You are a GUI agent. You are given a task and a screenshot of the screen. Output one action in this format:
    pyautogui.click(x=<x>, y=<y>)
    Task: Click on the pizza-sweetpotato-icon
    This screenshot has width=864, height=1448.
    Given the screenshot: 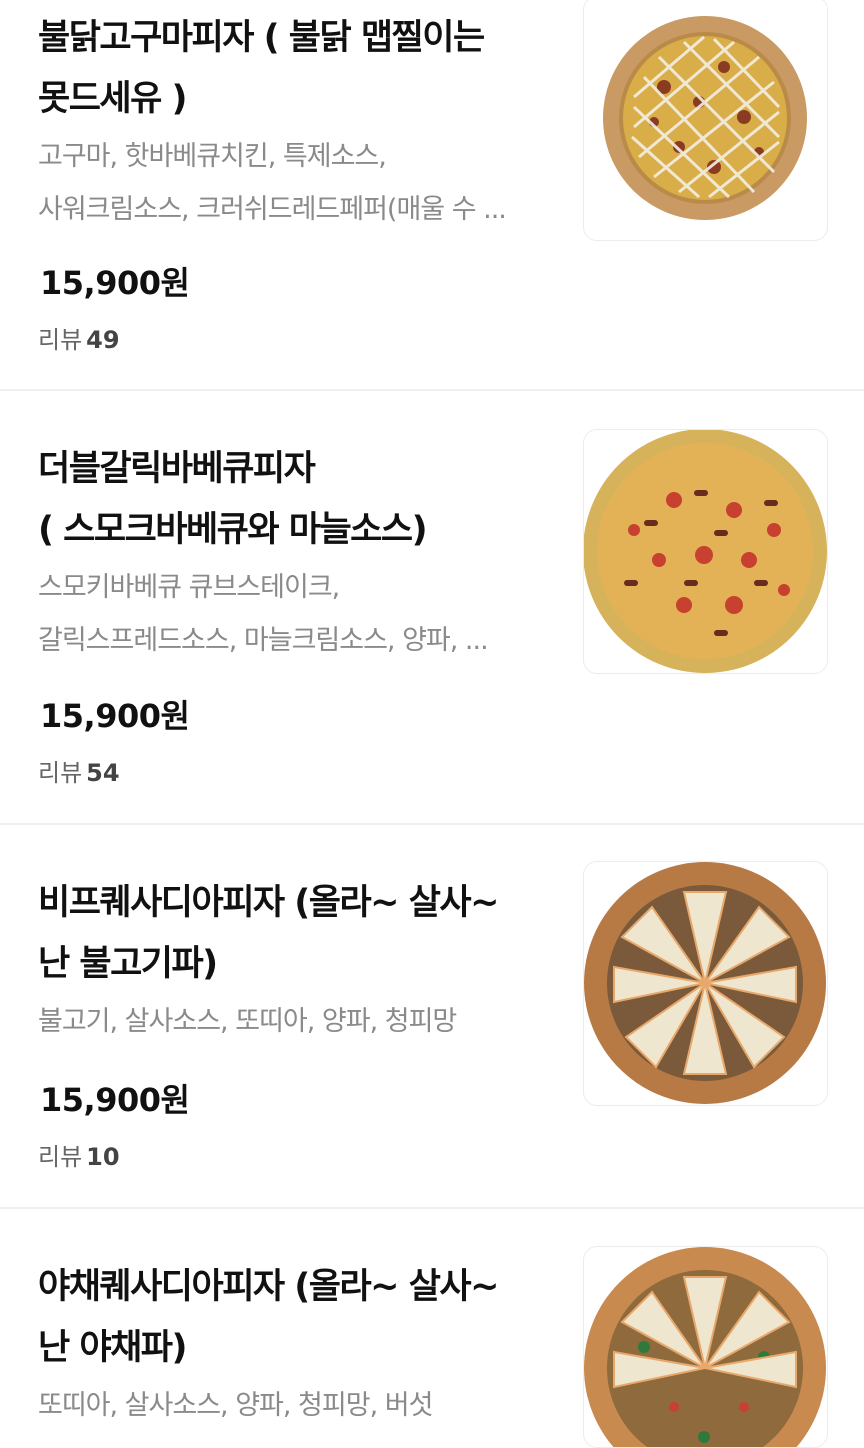 What is the action you would take?
    pyautogui.click(x=705, y=120)
    